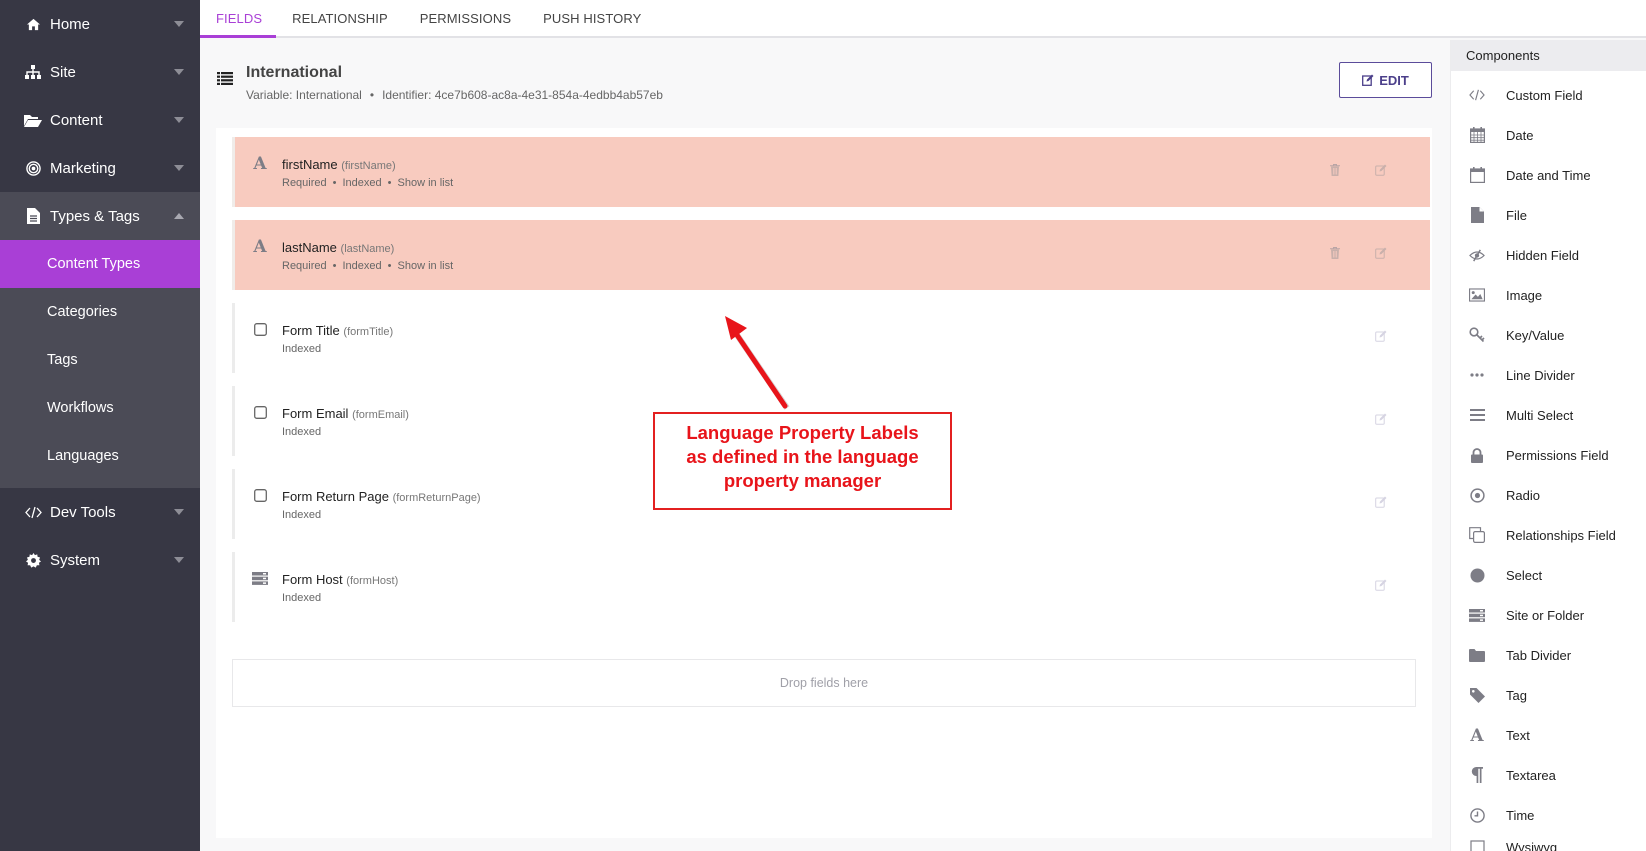 This screenshot has height=851, width=1646. Describe the element at coordinates (367, 249) in the screenshot. I see `field-variable: (lastName)` at that location.